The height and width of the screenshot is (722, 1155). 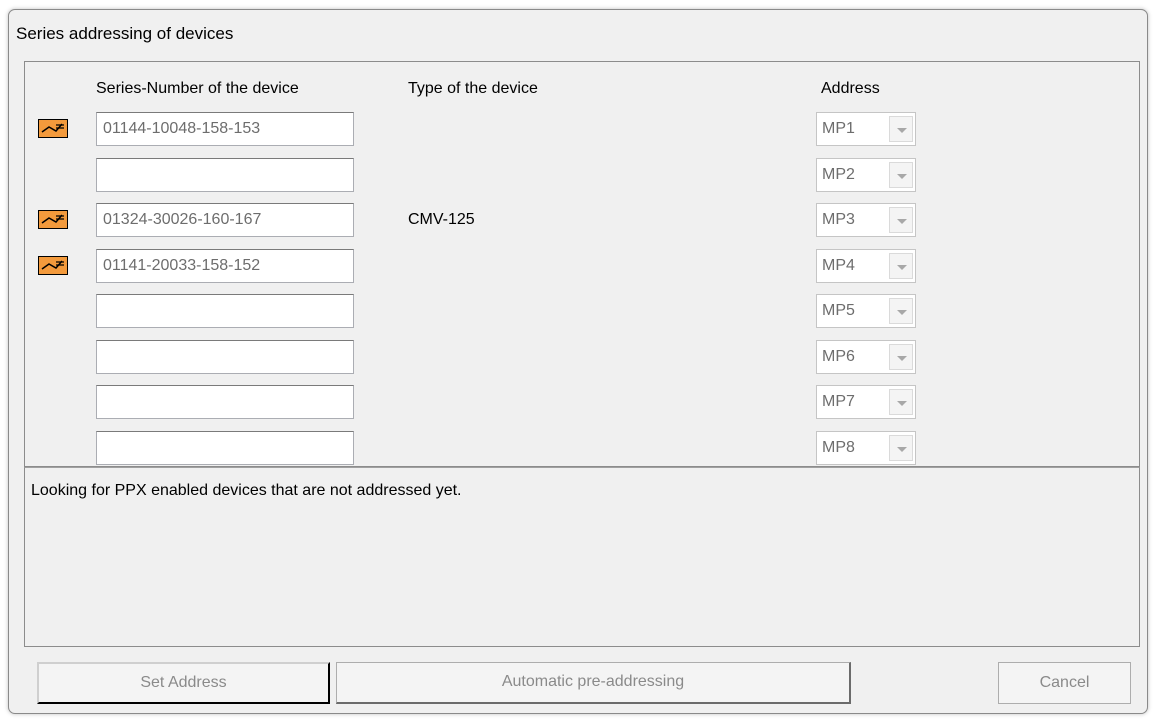 I want to click on address-value: MP4, so click(x=838, y=265).